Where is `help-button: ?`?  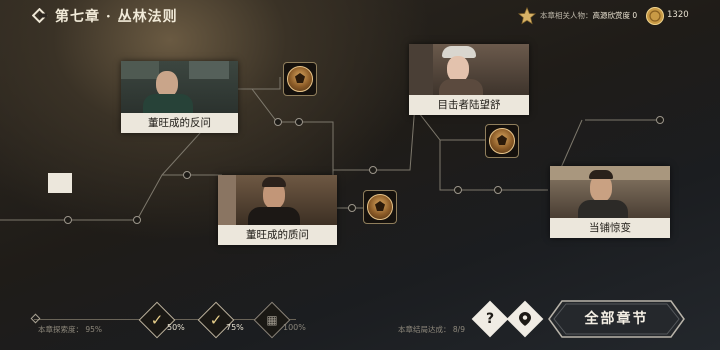
help-button: ? is located at coordinates (490, 319).